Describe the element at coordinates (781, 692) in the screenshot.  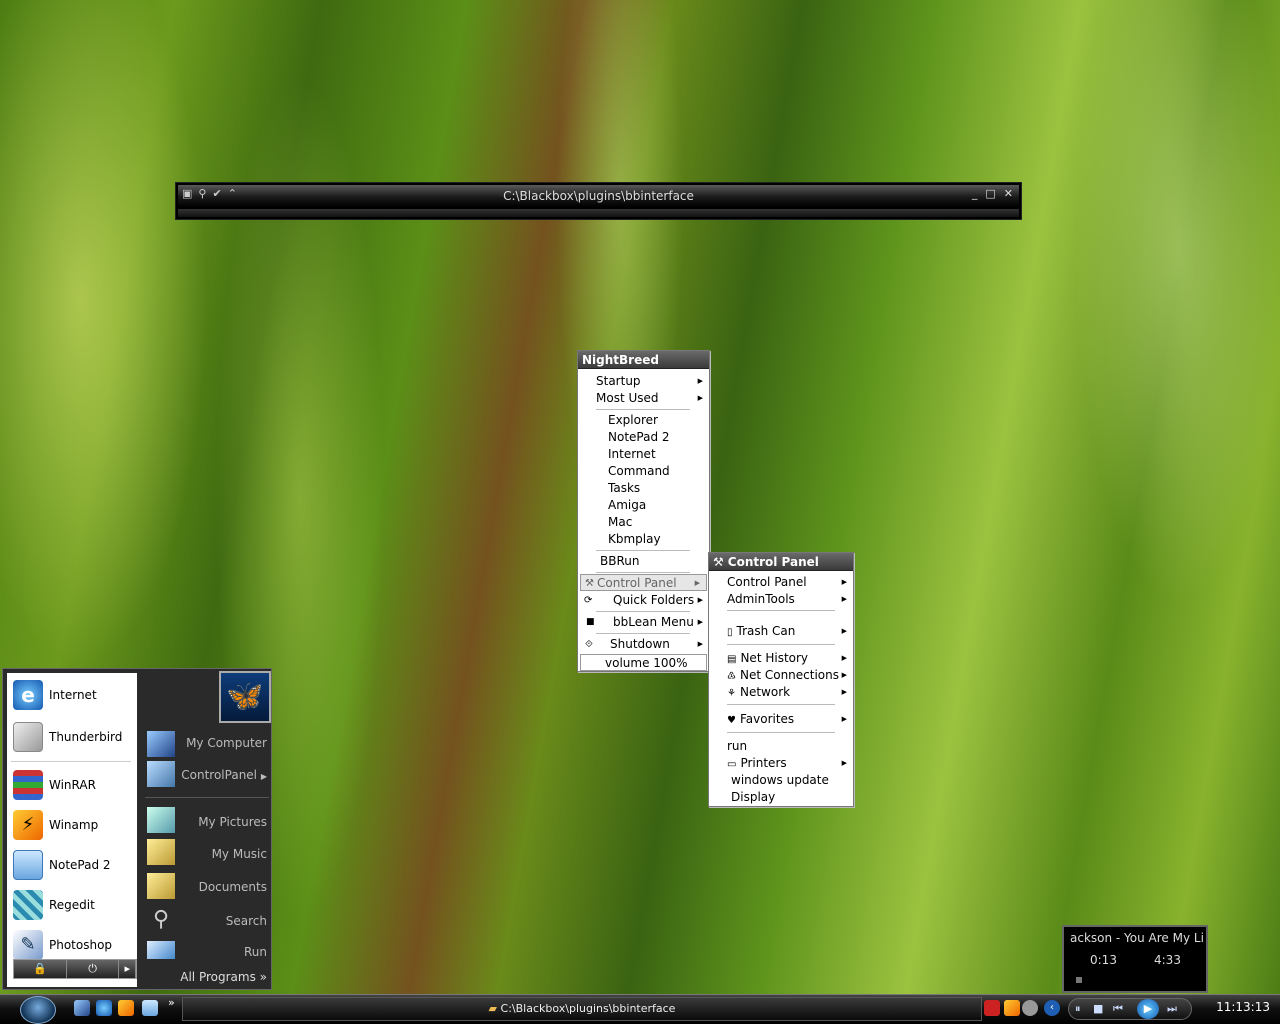
I see `menu-item-network: ⚘ Network ▶` at that location.